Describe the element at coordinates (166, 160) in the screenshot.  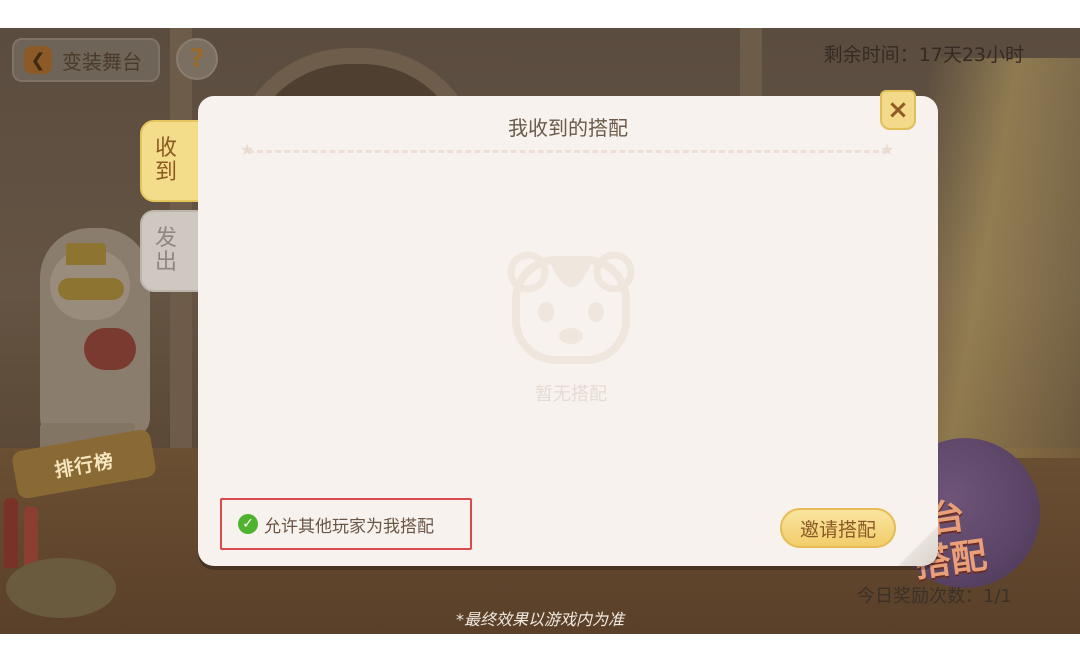
I see `tab-received-label: 收到` at that location.